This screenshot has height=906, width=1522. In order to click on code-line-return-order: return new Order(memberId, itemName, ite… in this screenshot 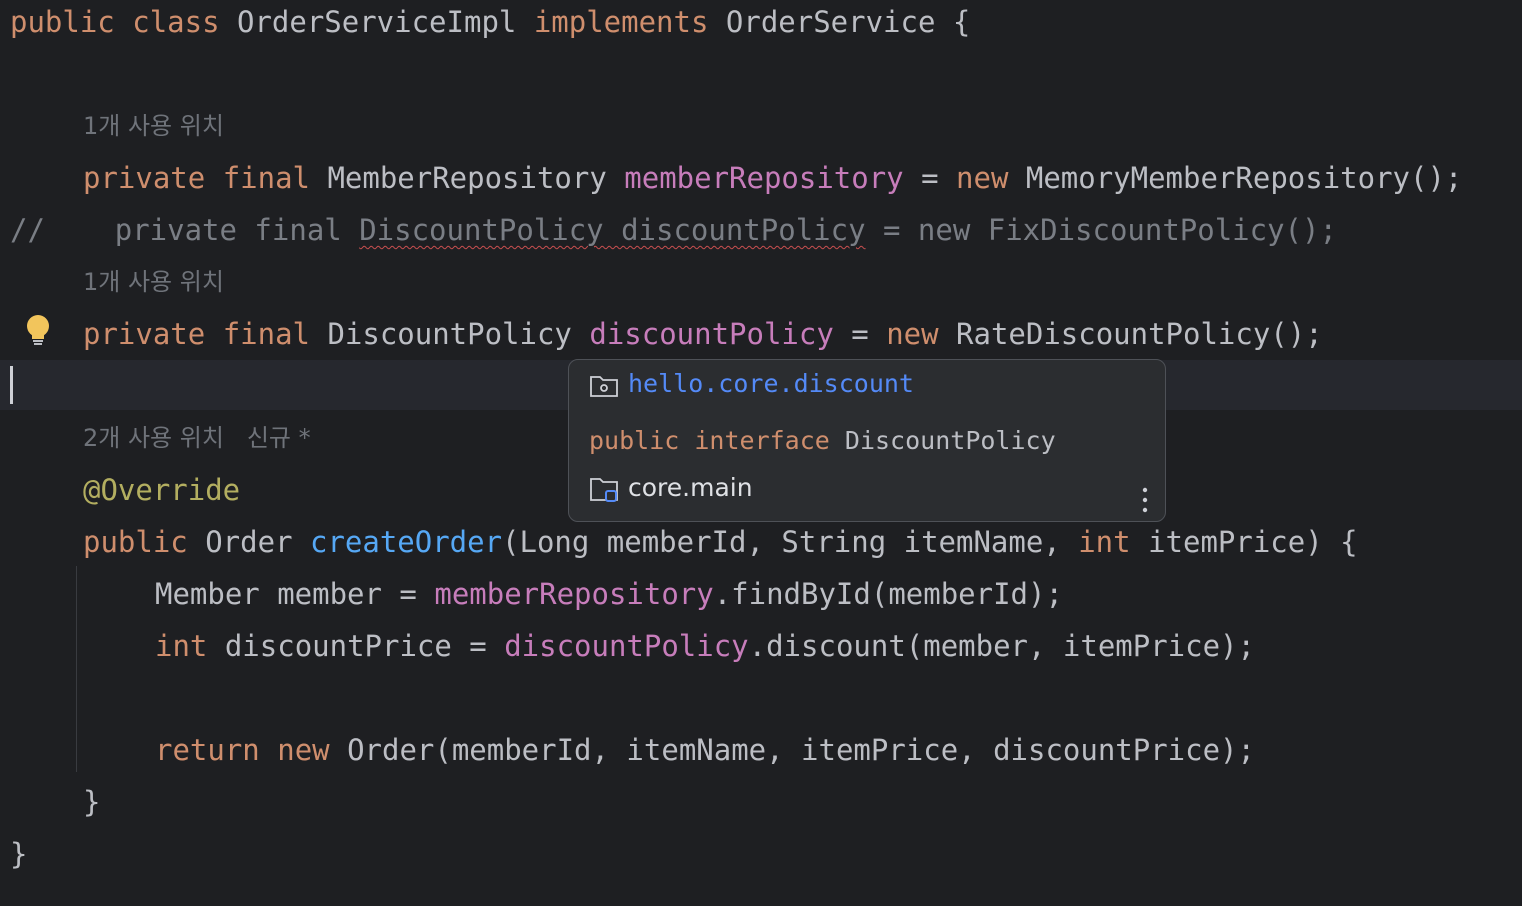, I will do `click(627, 754)`.